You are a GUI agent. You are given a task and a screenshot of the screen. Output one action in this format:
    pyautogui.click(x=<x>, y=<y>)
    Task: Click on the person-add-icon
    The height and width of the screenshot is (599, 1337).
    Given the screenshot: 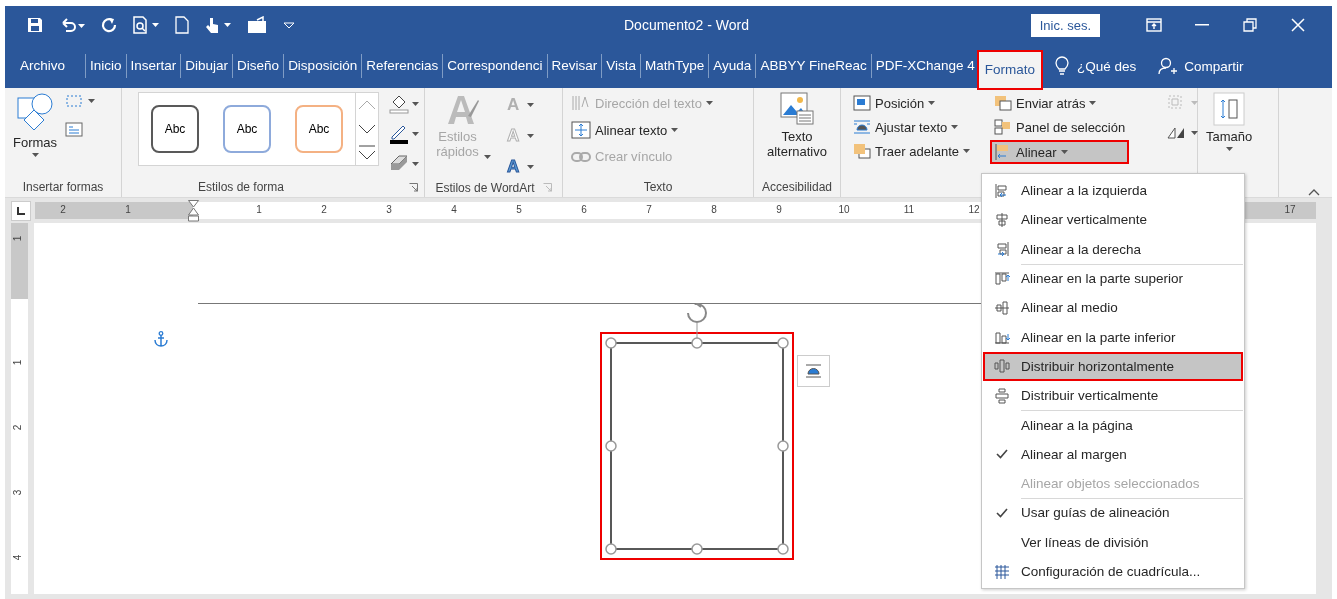 What is the action you would take?
    pyautogui.click(x=1168, y=66)
    